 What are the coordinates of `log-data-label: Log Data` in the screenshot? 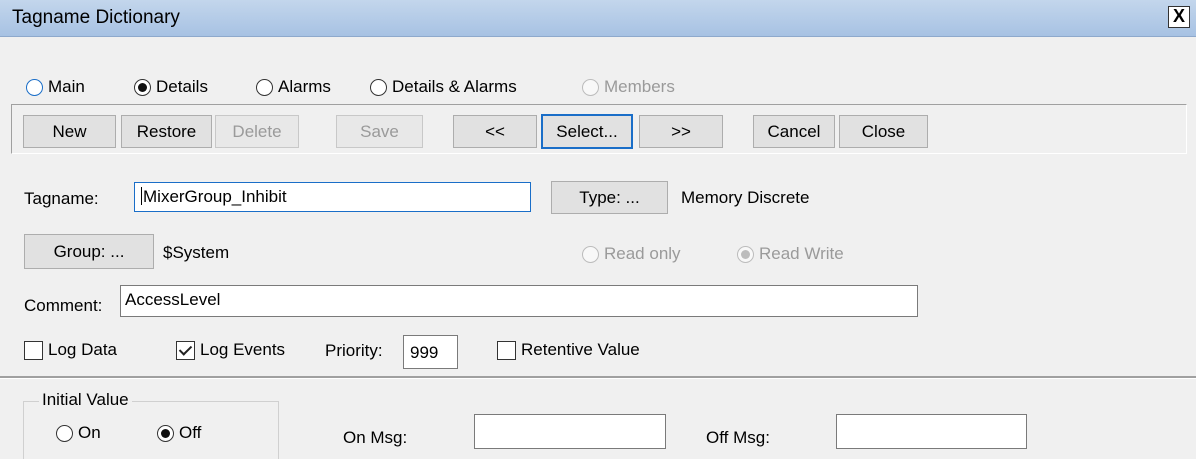 It's located at (82, 349).